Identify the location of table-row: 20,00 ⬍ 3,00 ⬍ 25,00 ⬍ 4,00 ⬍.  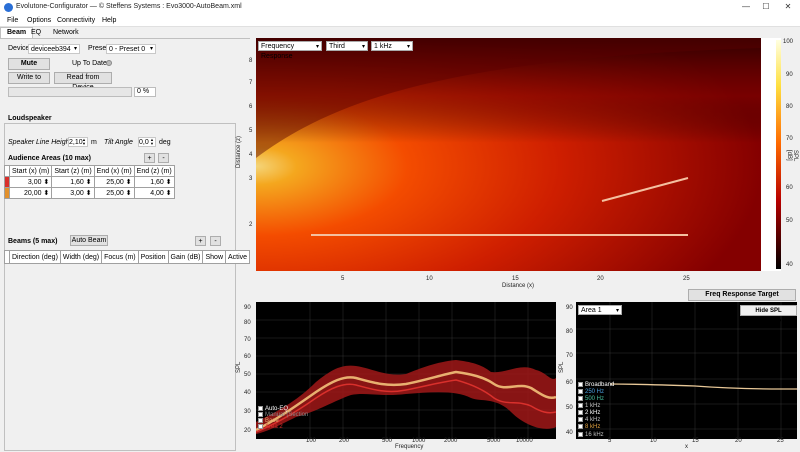
(89, 193).